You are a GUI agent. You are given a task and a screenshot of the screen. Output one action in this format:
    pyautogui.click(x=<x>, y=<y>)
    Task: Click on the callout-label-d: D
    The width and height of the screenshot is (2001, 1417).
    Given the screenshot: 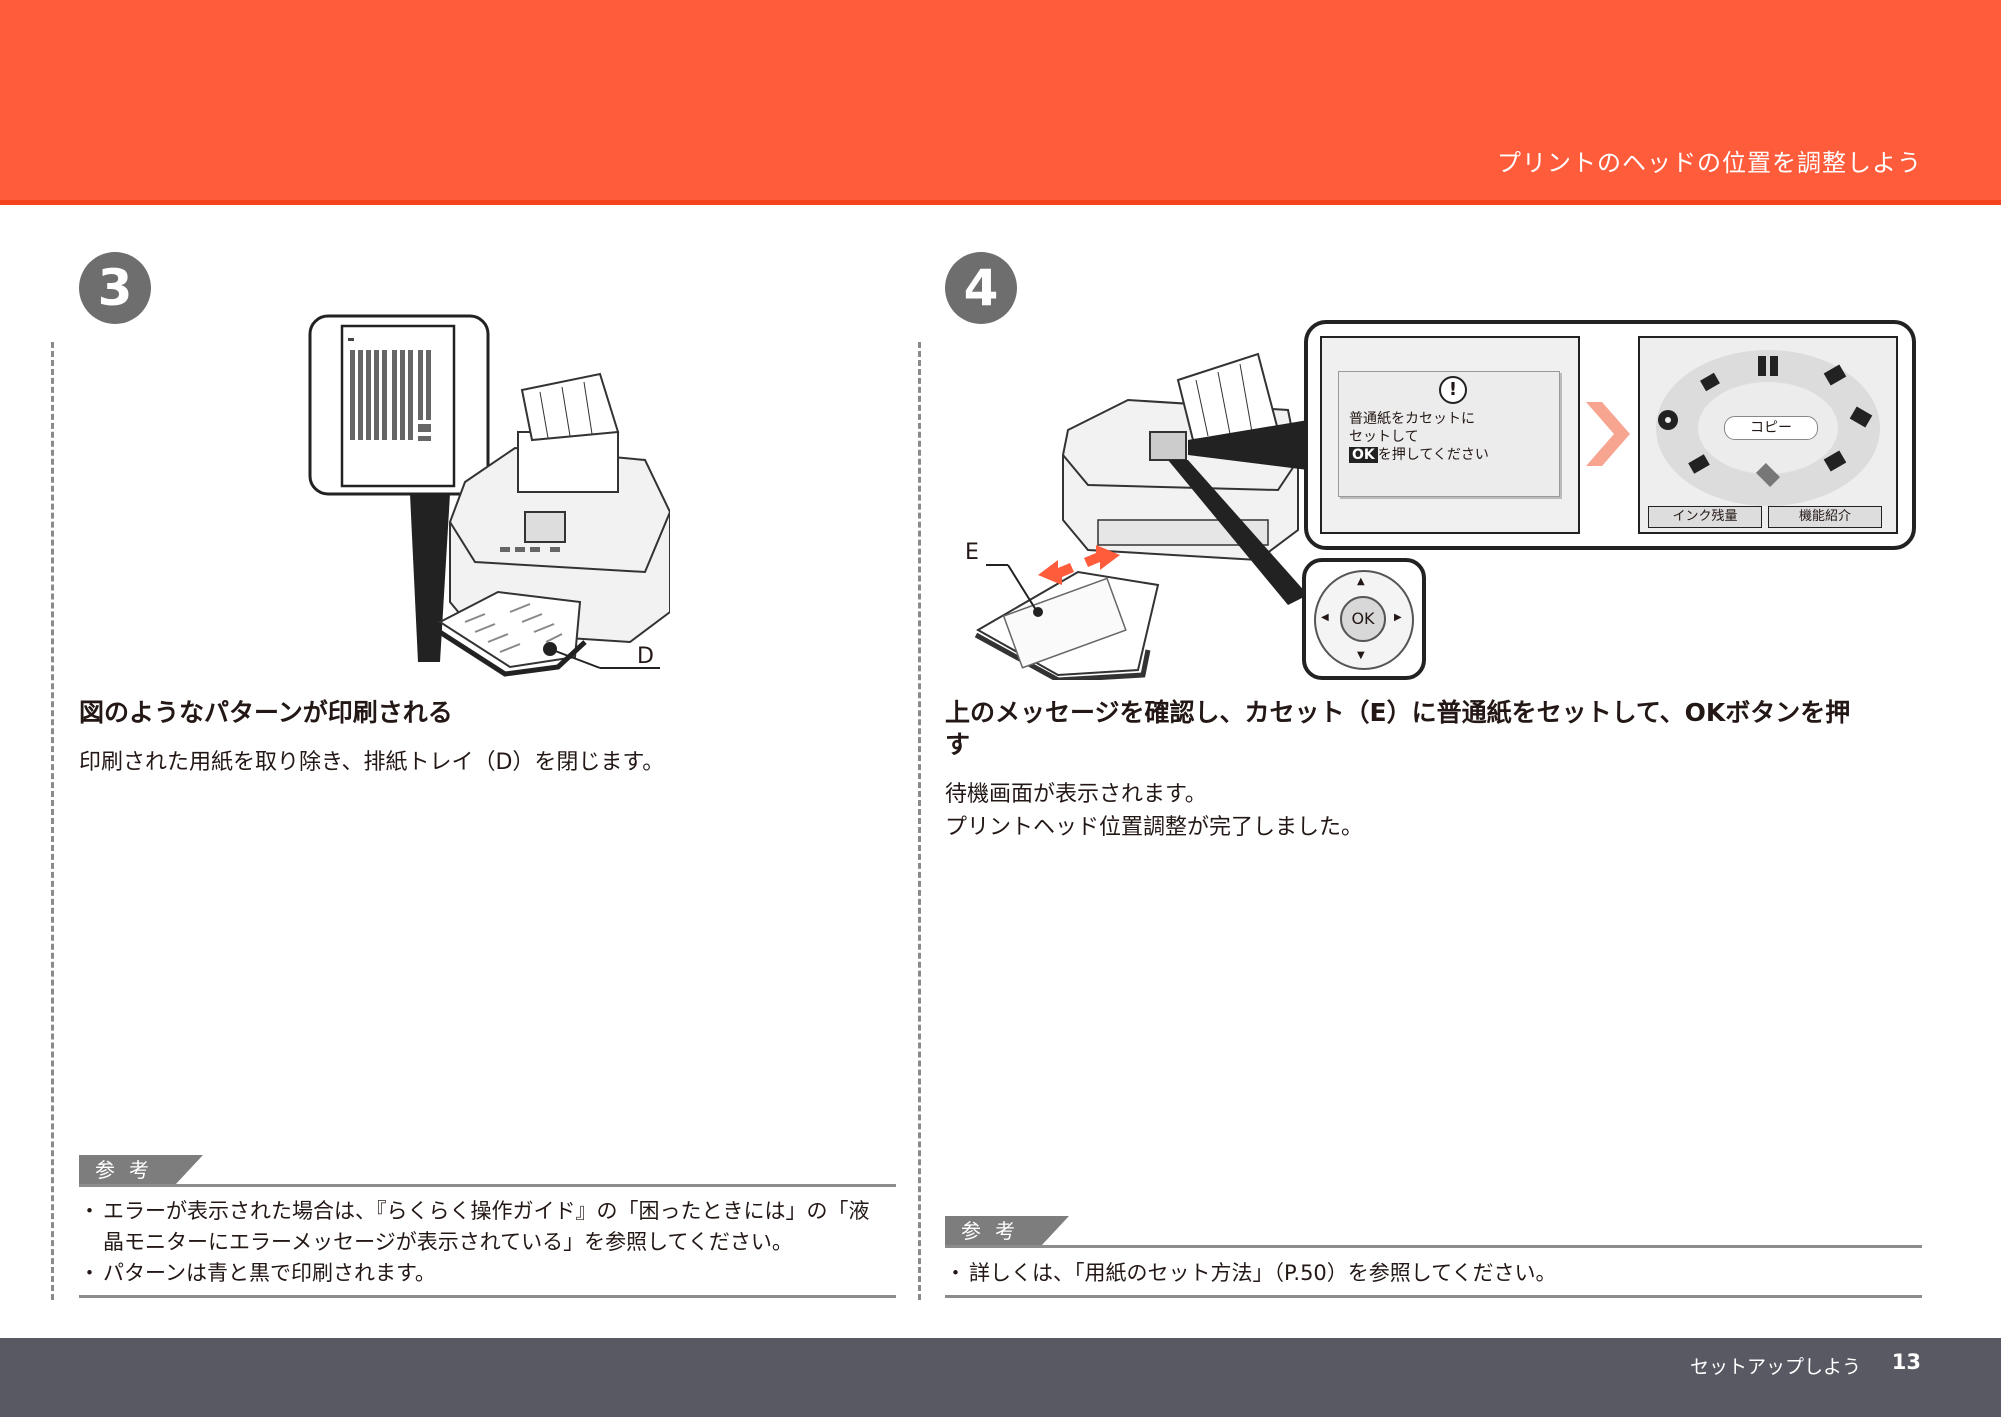 What is the action you would take?
    pyautogui.click(x=645, y=656)
    